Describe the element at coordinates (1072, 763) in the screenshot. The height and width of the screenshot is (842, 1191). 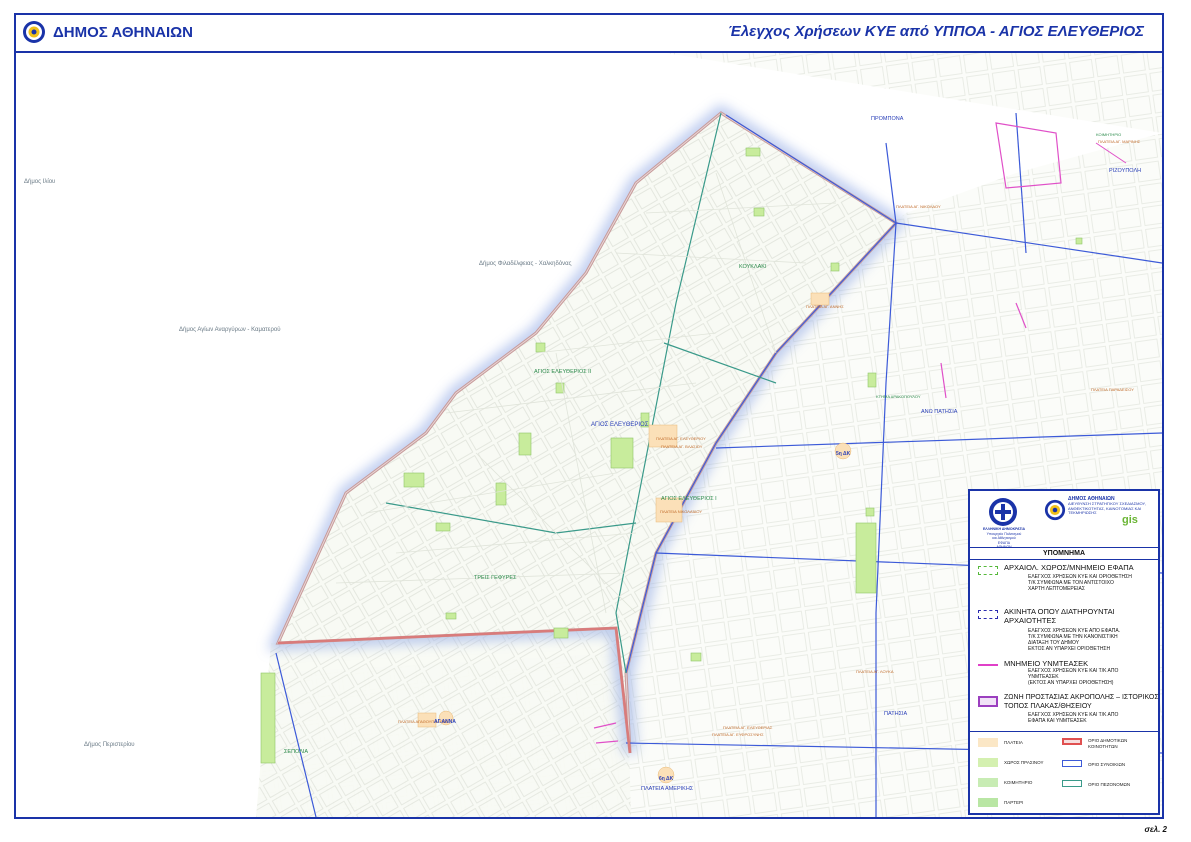
I see `legend-swatch-orio-synoikion` at that location.